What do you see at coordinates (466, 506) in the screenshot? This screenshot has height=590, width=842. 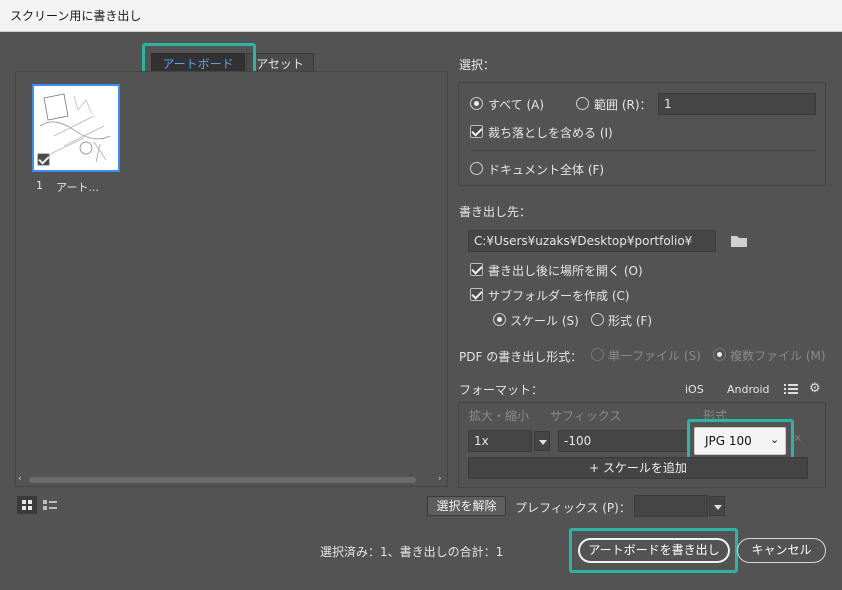 I see `deselect-button: 選択を解除` at bounding box center [466, 506].